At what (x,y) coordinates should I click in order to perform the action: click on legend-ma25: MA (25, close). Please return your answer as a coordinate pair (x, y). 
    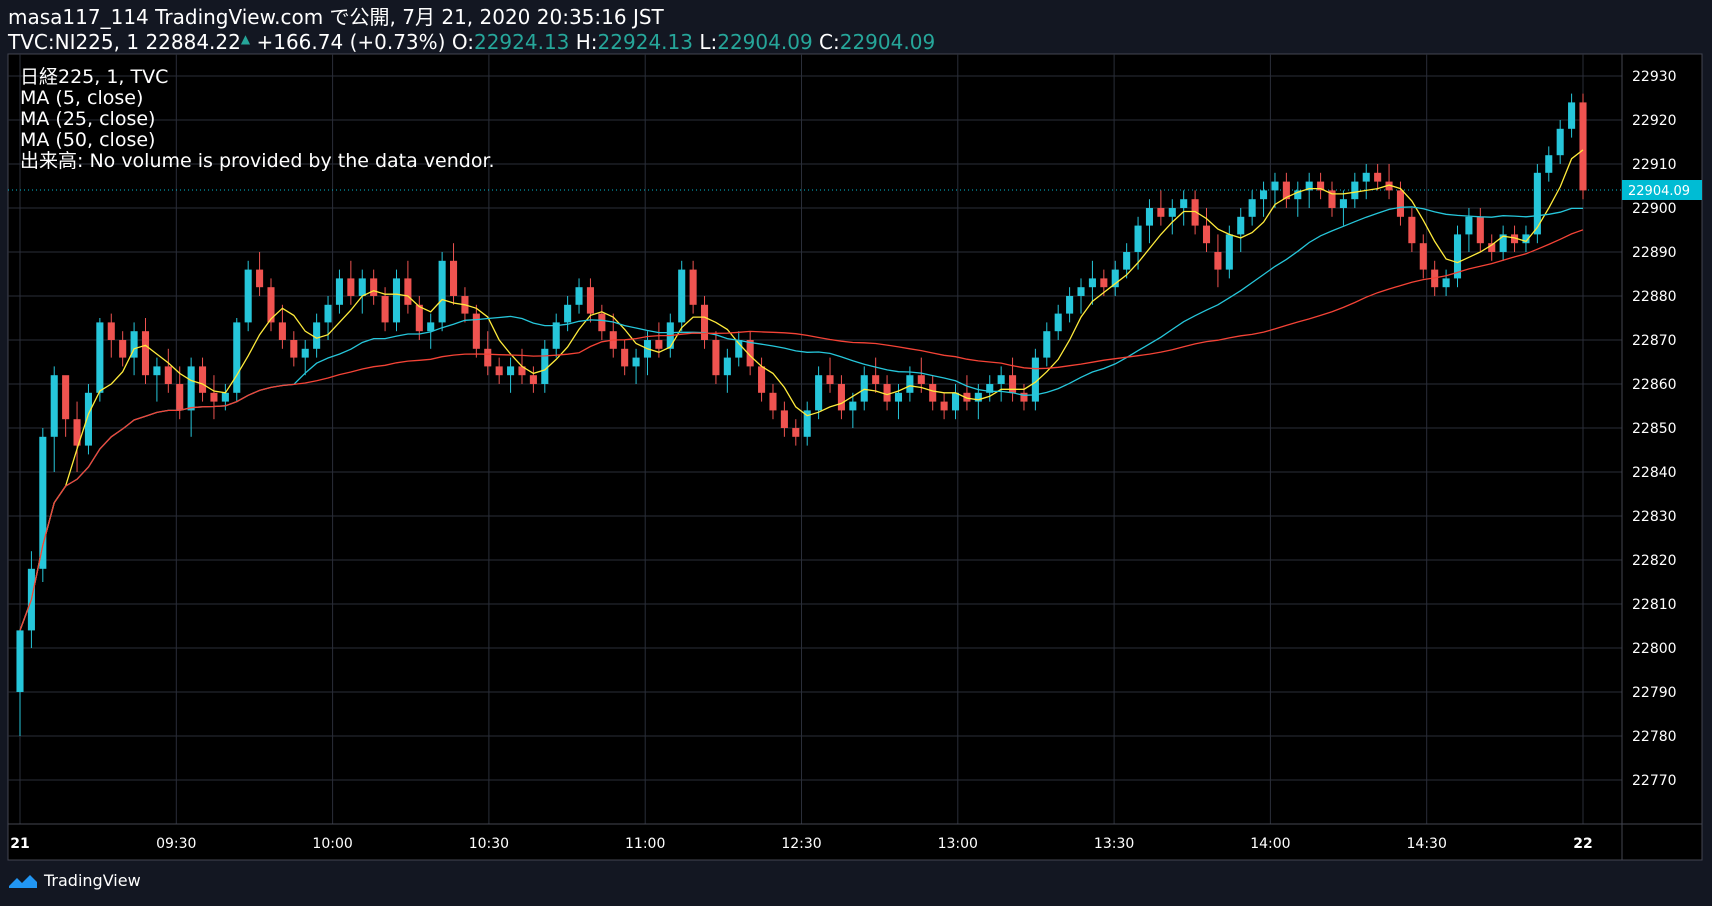
    Looking at the image, I should click on (257, 119).